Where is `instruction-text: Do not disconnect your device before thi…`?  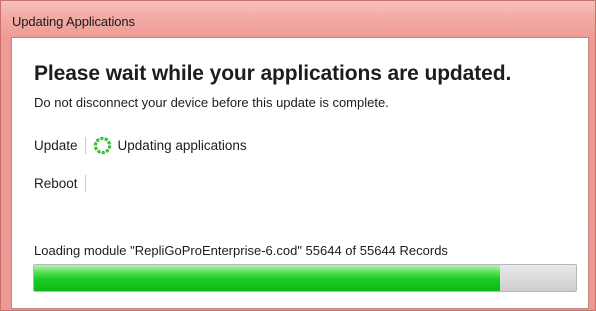
instruction-text: Do not disconnect your device before thi… is located at coordinates (211, 102).